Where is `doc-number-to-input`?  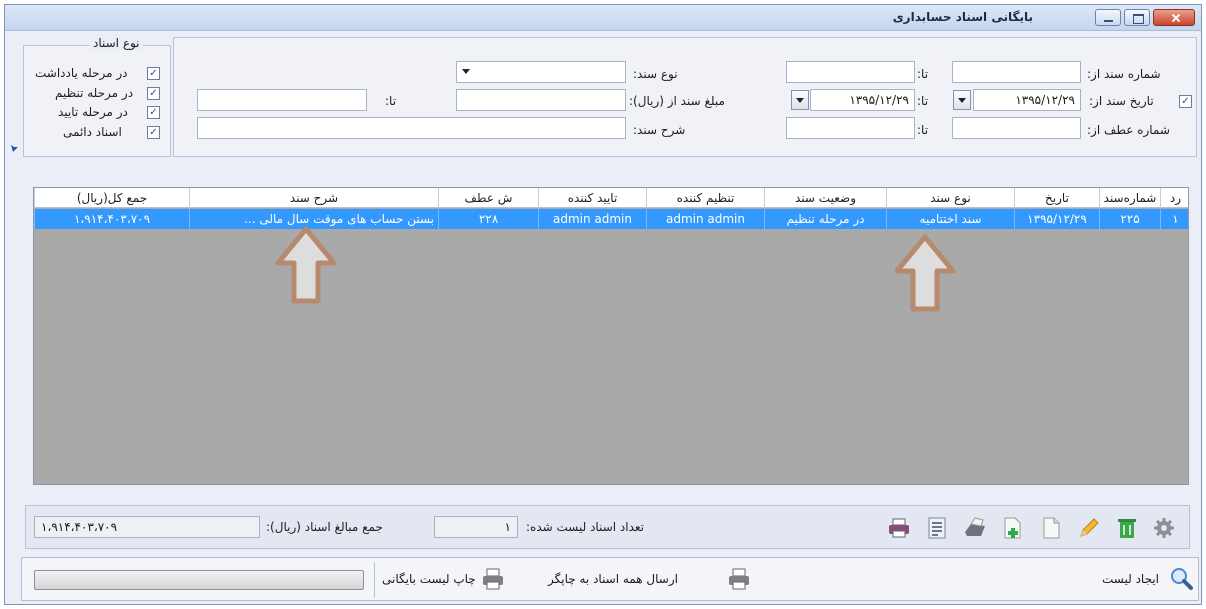 doc-number-to-input is located at coordinates (850, 72).